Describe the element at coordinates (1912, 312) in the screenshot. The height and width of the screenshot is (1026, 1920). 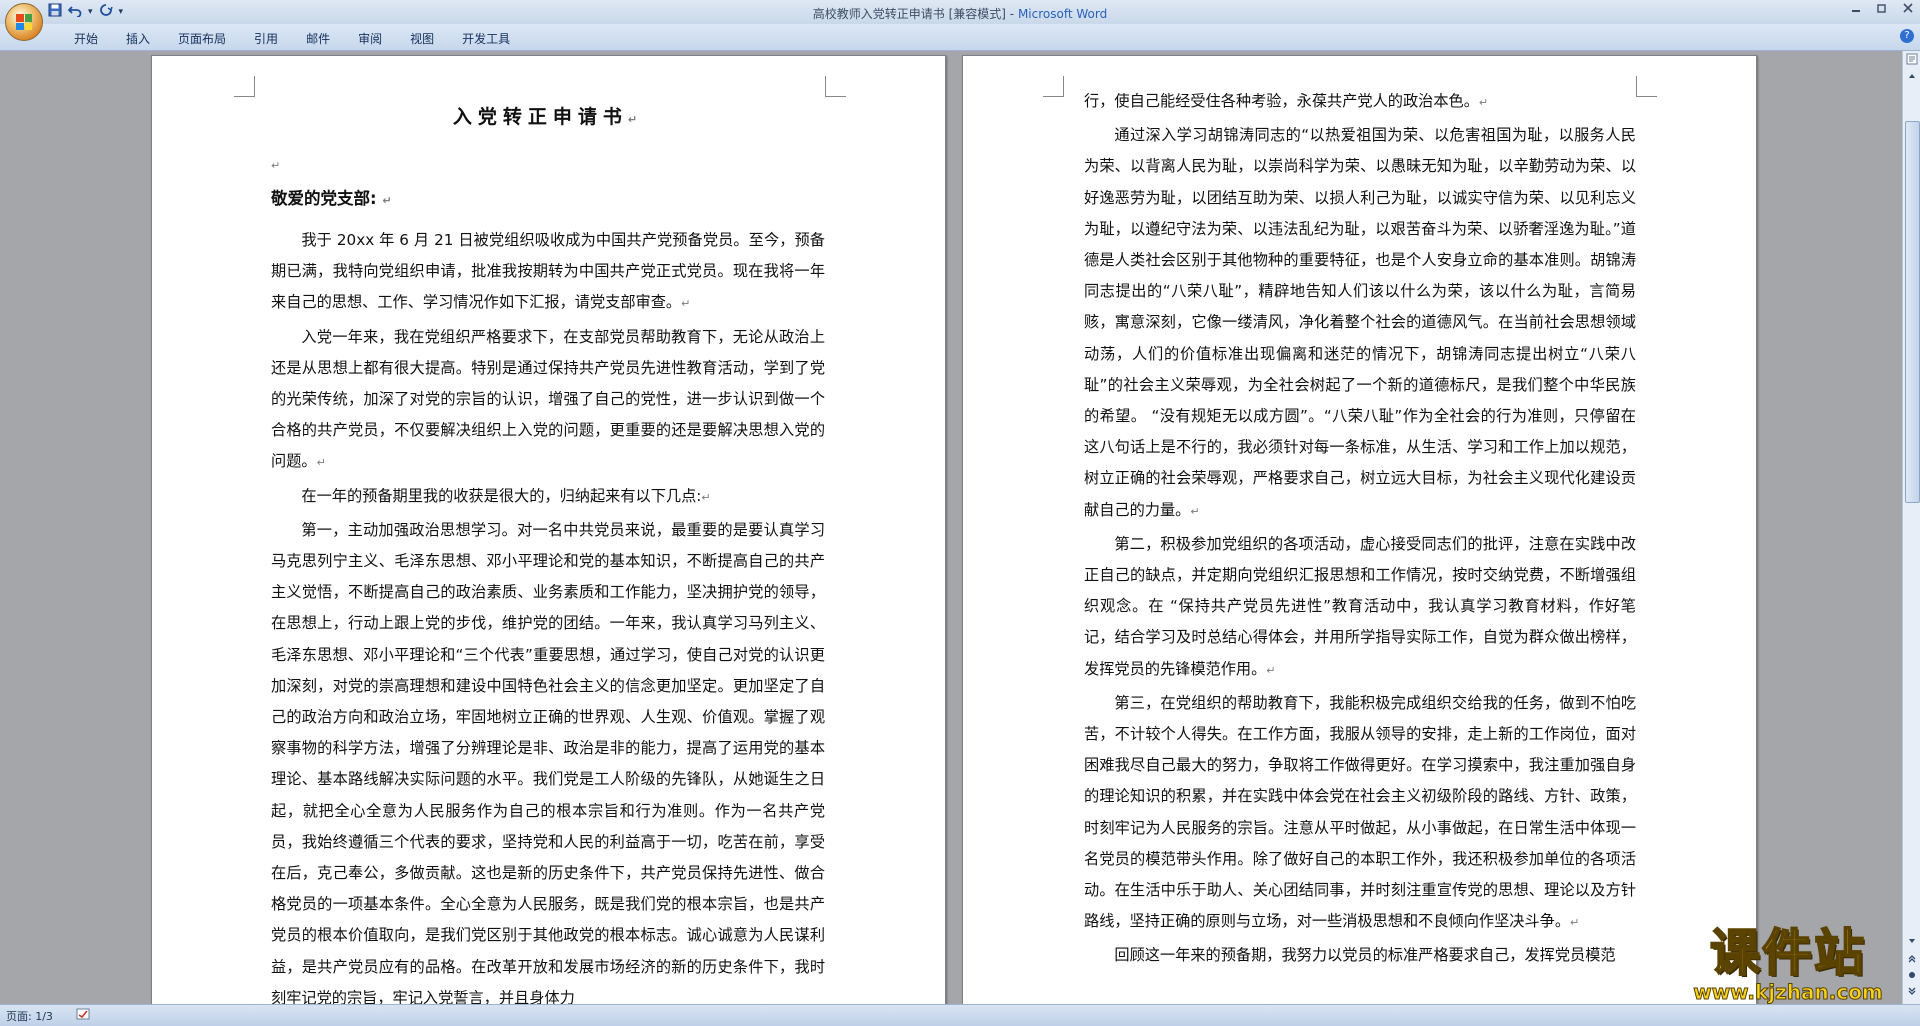
I see `scrollbar-thumb` at that location.